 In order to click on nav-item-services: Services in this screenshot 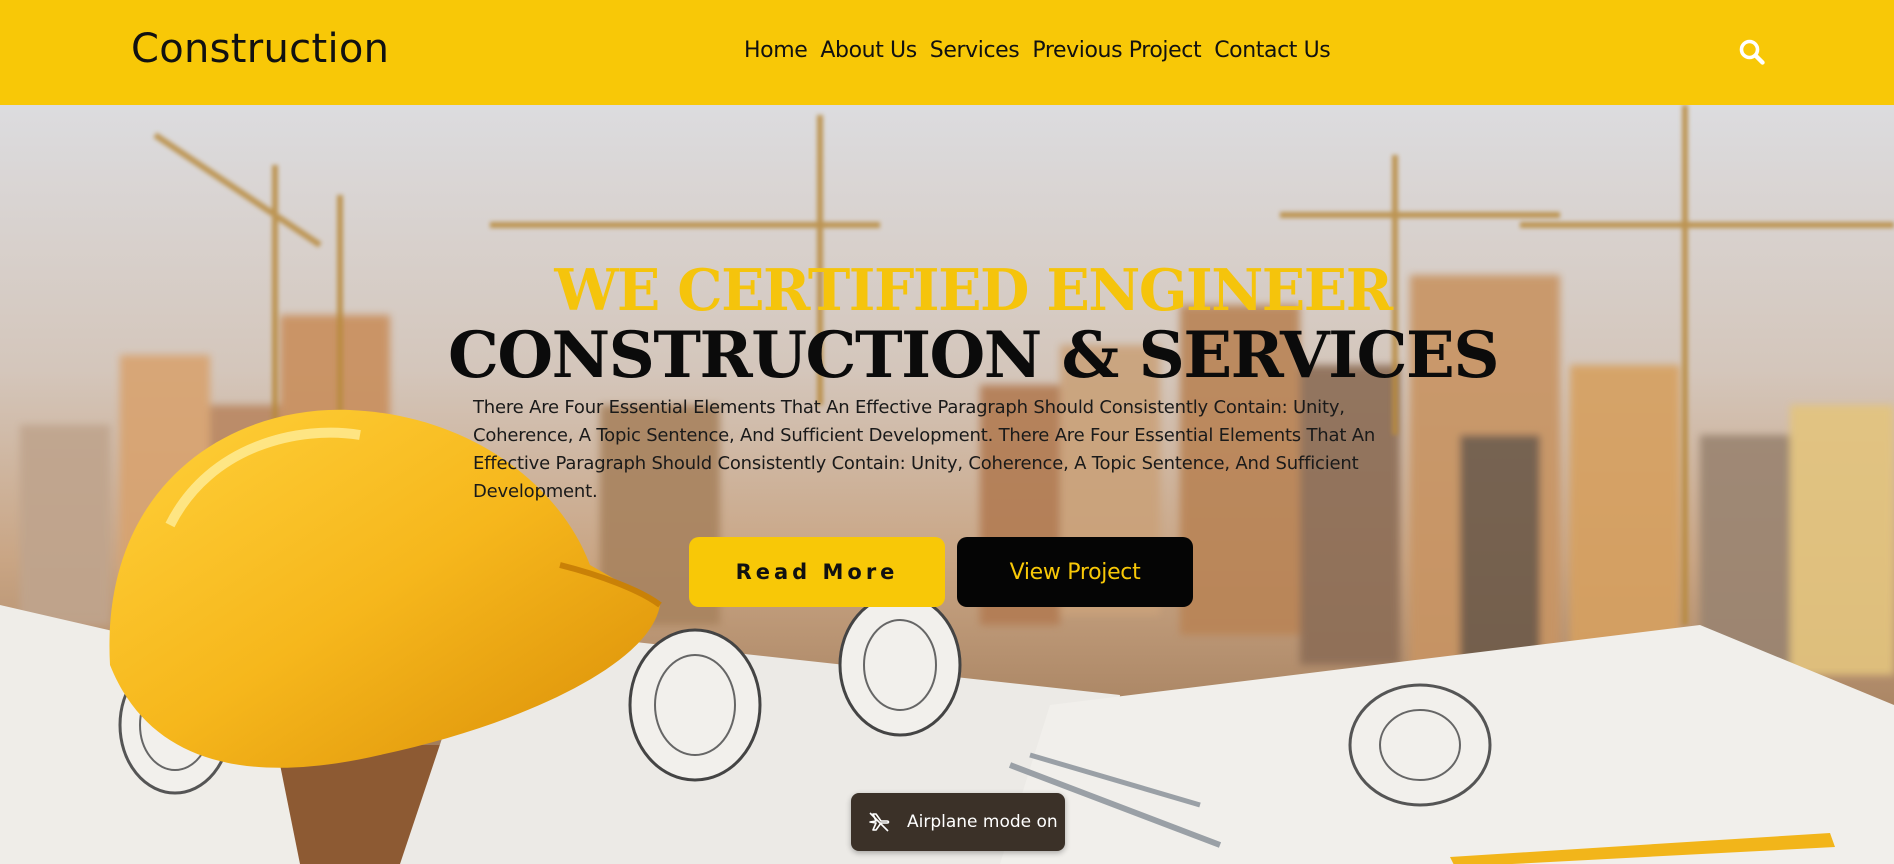, I will do `click(975, 50)`.